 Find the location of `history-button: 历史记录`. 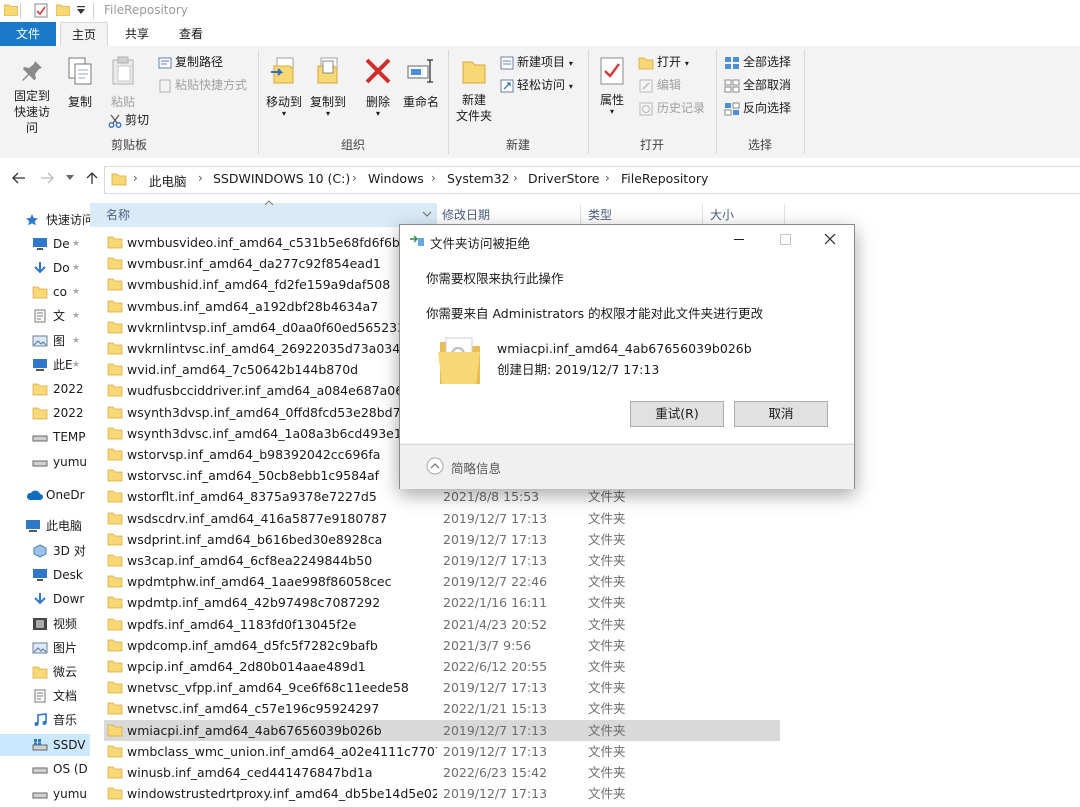

history-button: 历史记录 is located at coordinates (671, 108).